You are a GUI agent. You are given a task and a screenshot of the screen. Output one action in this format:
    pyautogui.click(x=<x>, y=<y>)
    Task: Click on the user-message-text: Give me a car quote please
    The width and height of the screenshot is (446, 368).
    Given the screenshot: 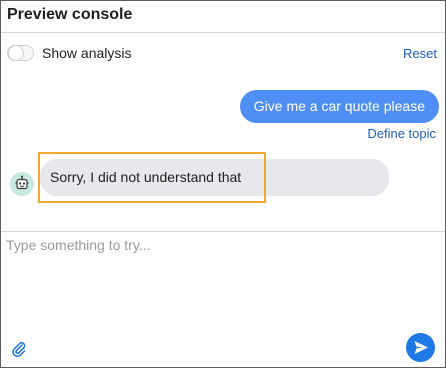 What is the action you would take?
    pyautogui.click(x=339, y=106)
    